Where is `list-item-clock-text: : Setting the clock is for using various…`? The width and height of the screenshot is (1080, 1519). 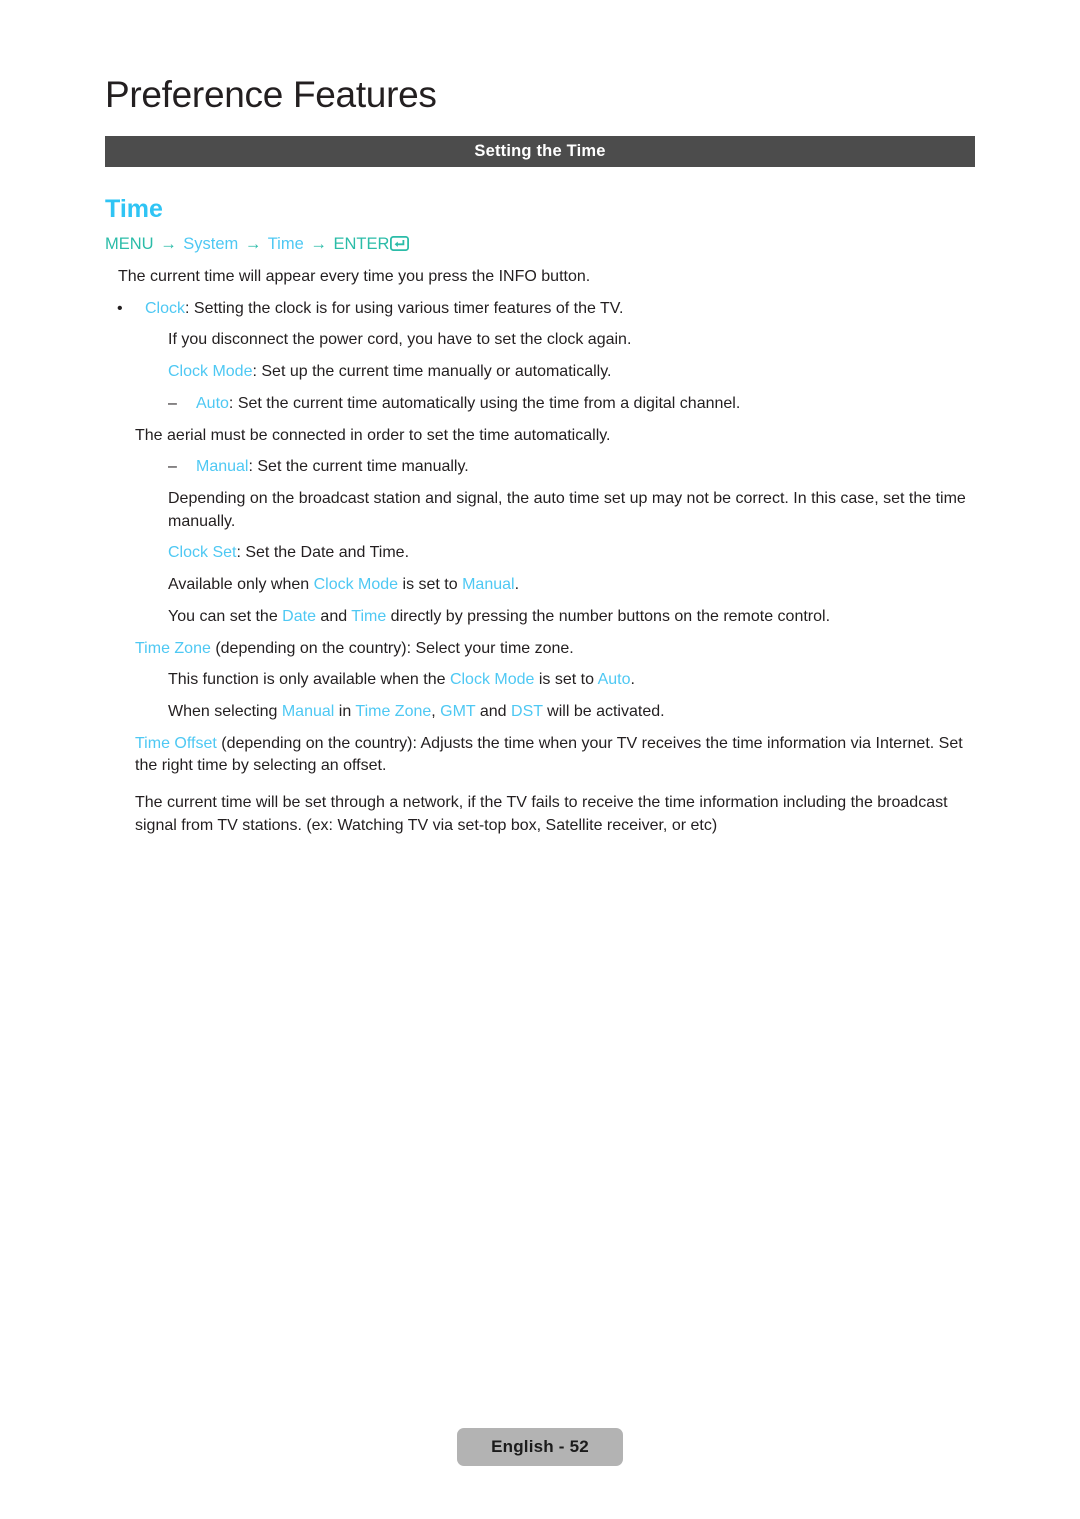
list-item-clock-text: : Setting the clock is for using various… is located at coordinates (404, 308).